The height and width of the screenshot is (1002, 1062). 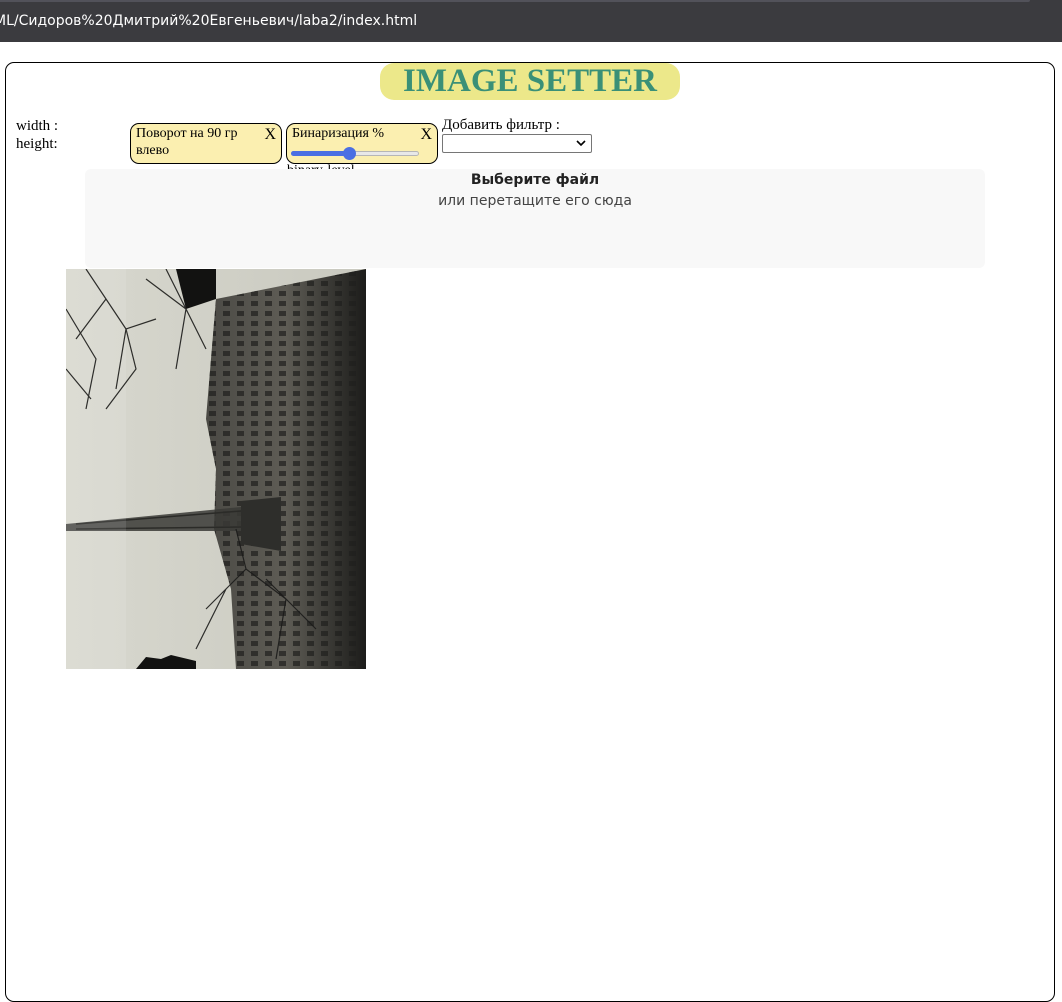 What do you see at coordinates (535, 201) in the screenshot?
I see `drop-hint: или перетащите его сюда` at bounding box center [535, 201].